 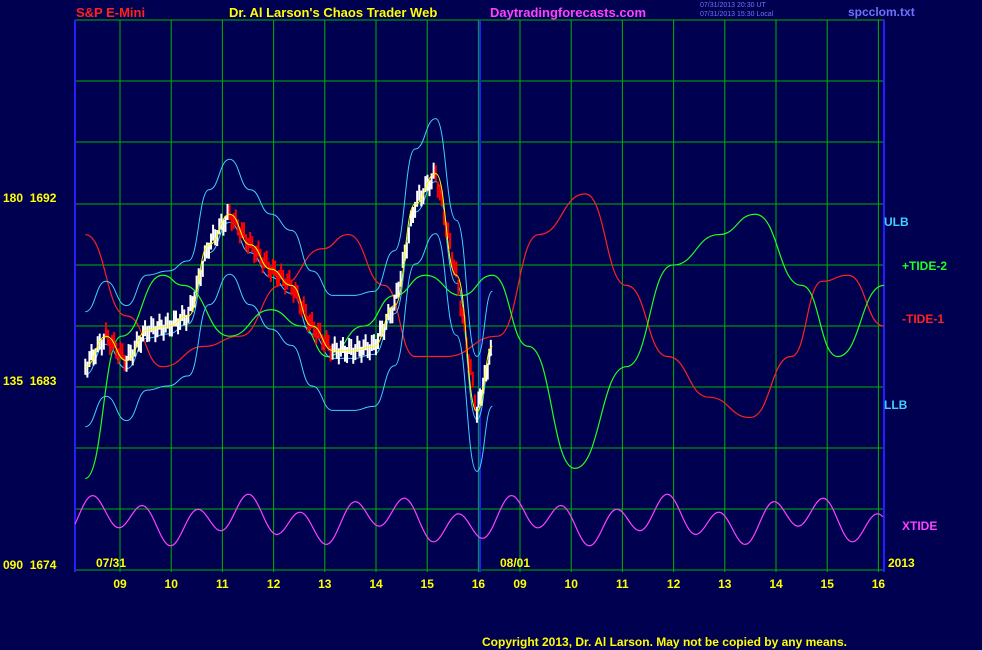 I want to click on y-label-top: 180 1692, so click(x=30, y=198).